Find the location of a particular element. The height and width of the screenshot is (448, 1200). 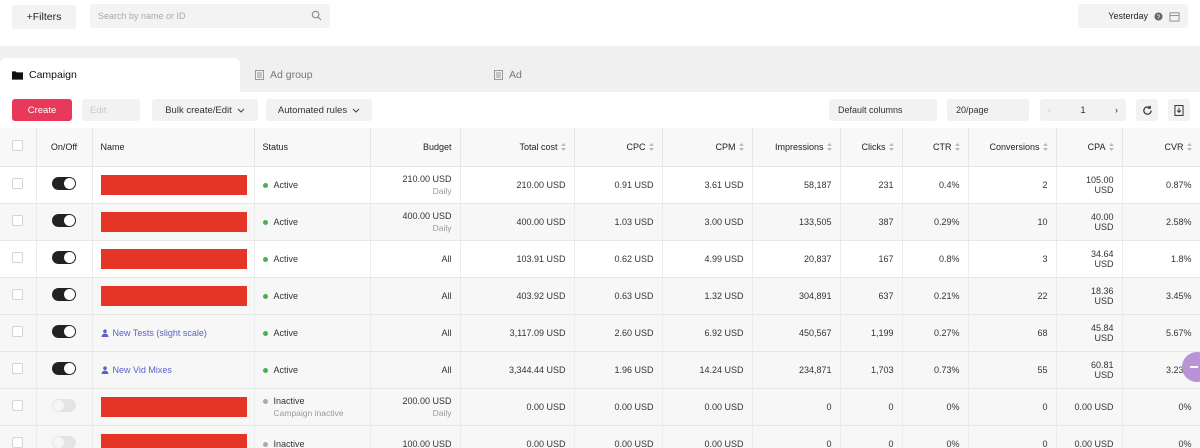

chevron-down-icon is located at coordinates (356, 110).